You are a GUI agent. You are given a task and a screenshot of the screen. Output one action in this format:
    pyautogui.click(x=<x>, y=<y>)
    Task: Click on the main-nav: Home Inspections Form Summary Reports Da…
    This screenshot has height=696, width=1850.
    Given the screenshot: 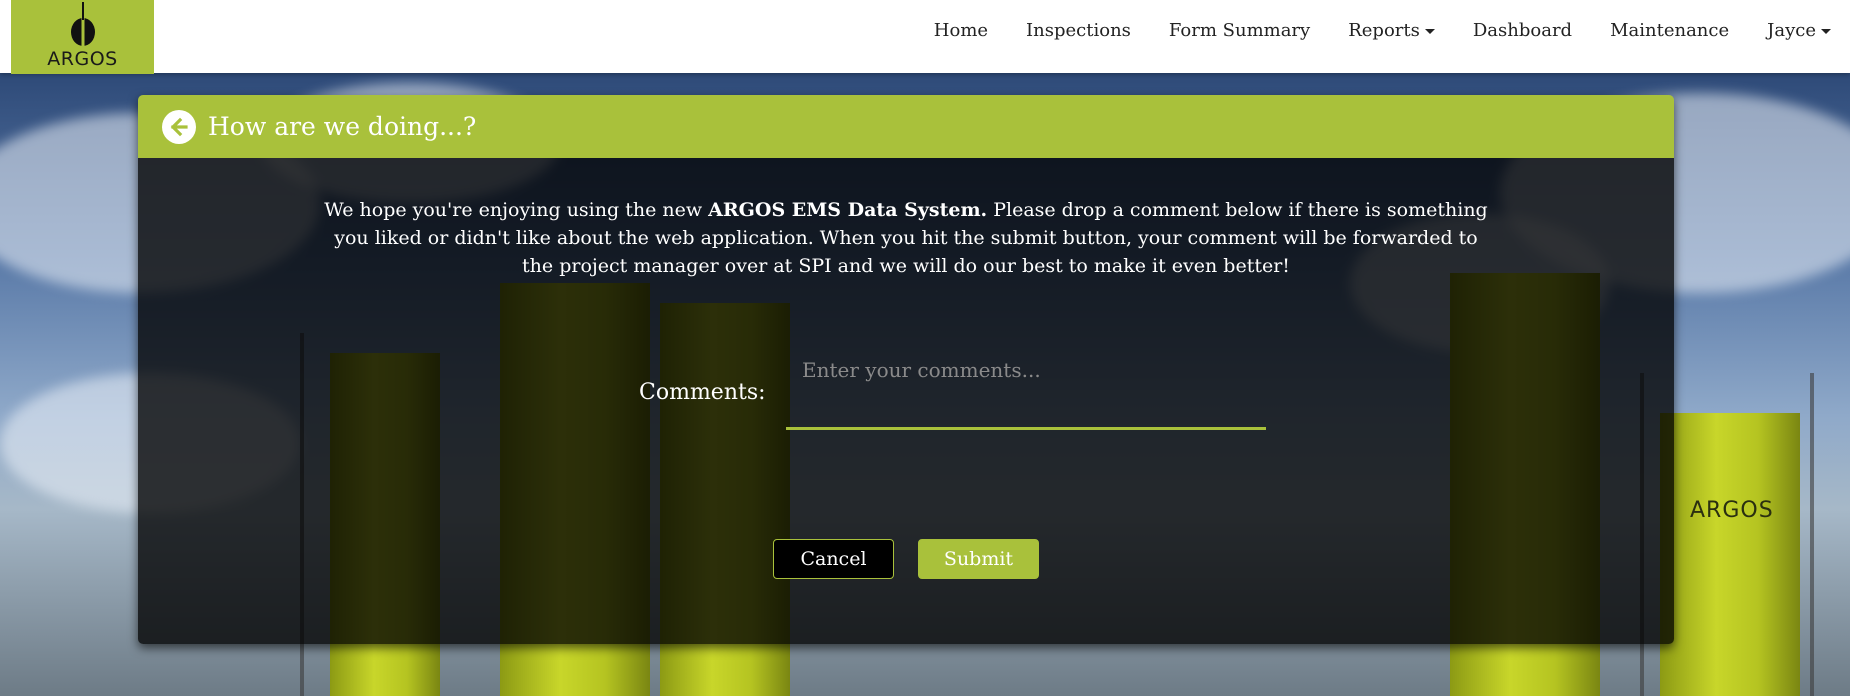 What is the action you would take?
    pyautogui.click(x=1382, y=30)
    